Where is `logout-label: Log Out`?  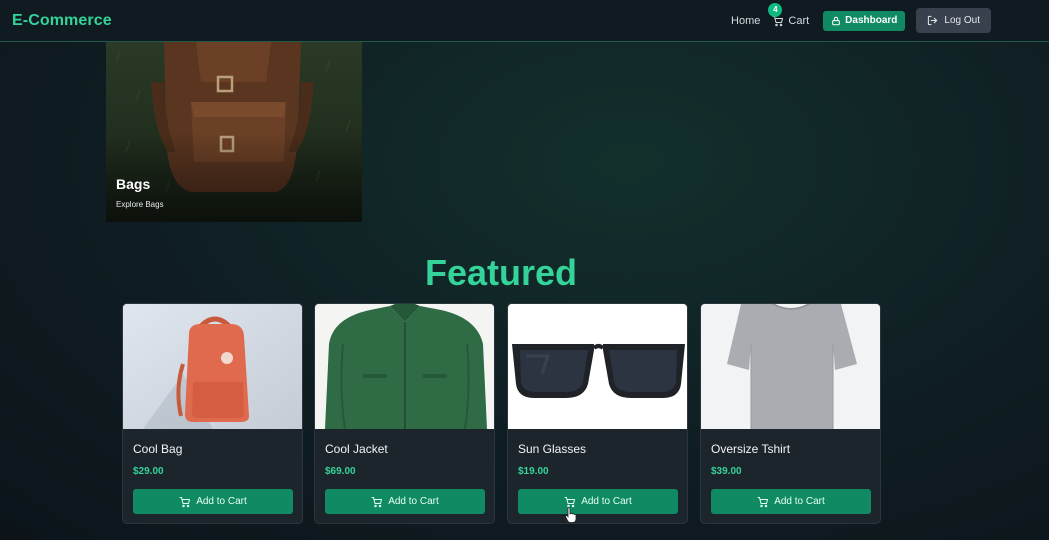
logout-label: Log Out is located at coordinates (962, 20).